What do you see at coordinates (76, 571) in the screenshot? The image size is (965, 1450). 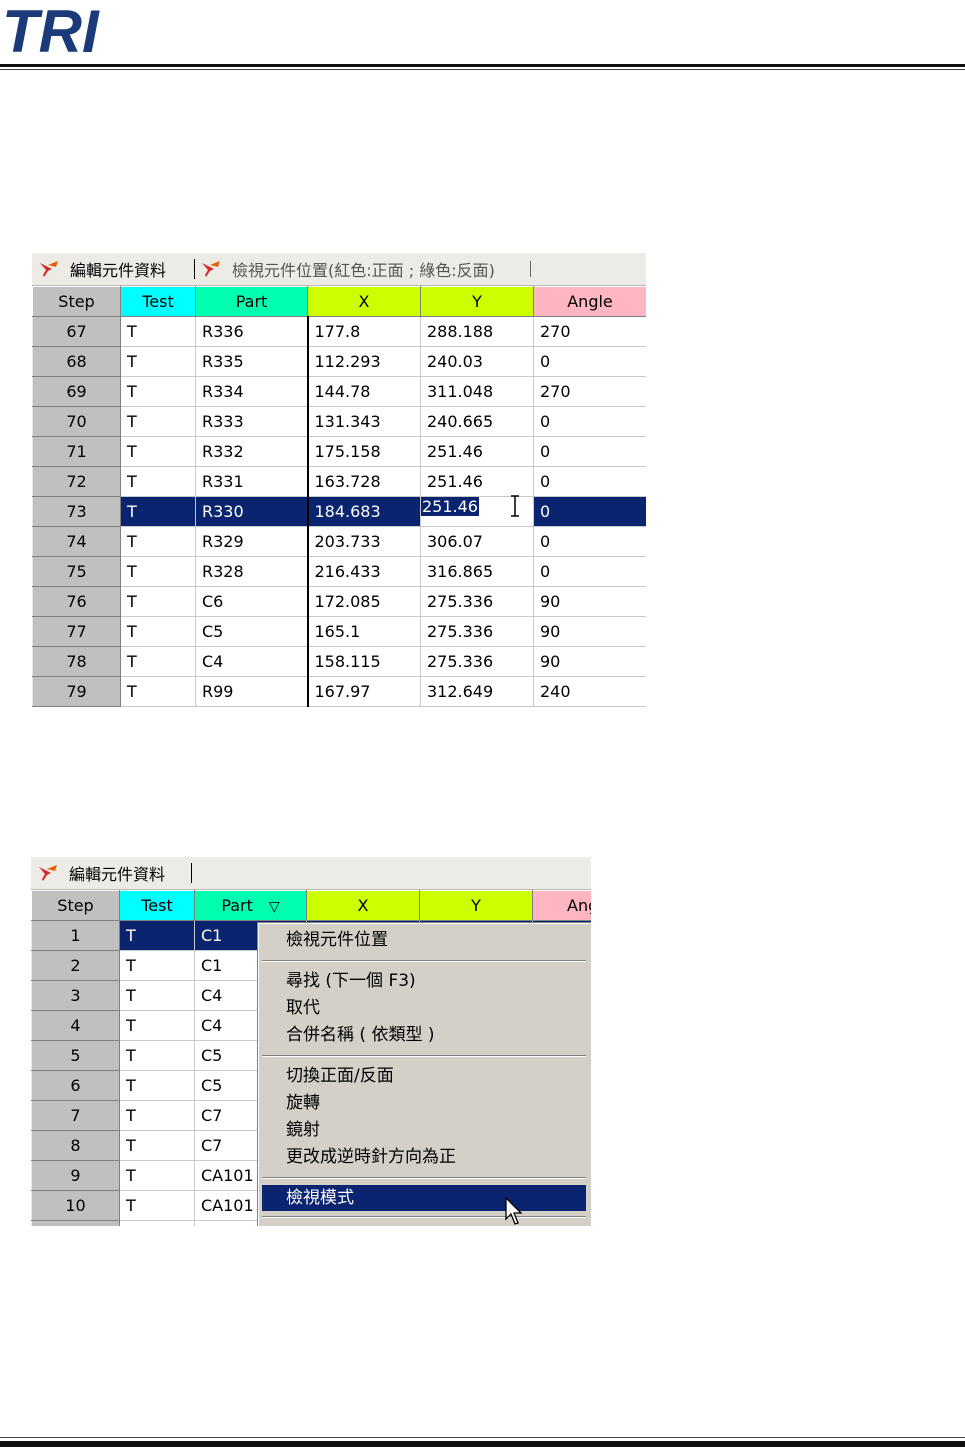 I see `step-cell: 75` at bounding box center [76, 571].